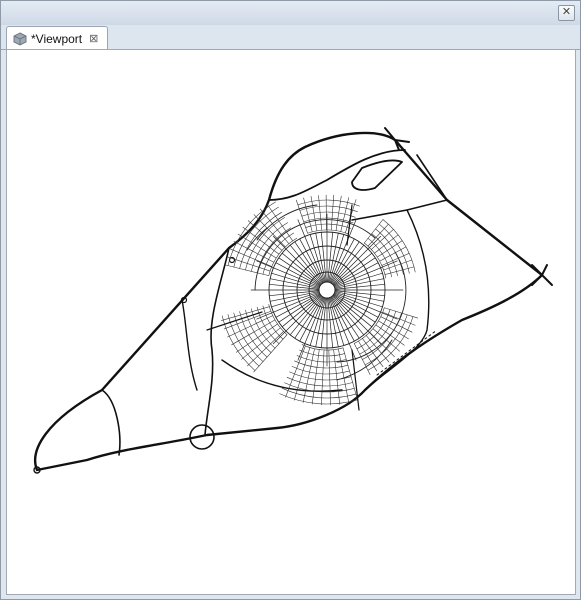 Image resolution: width=581 pixels, height=600 pixels. I want to click on tab-label: *Viewport, so click(57, 38).